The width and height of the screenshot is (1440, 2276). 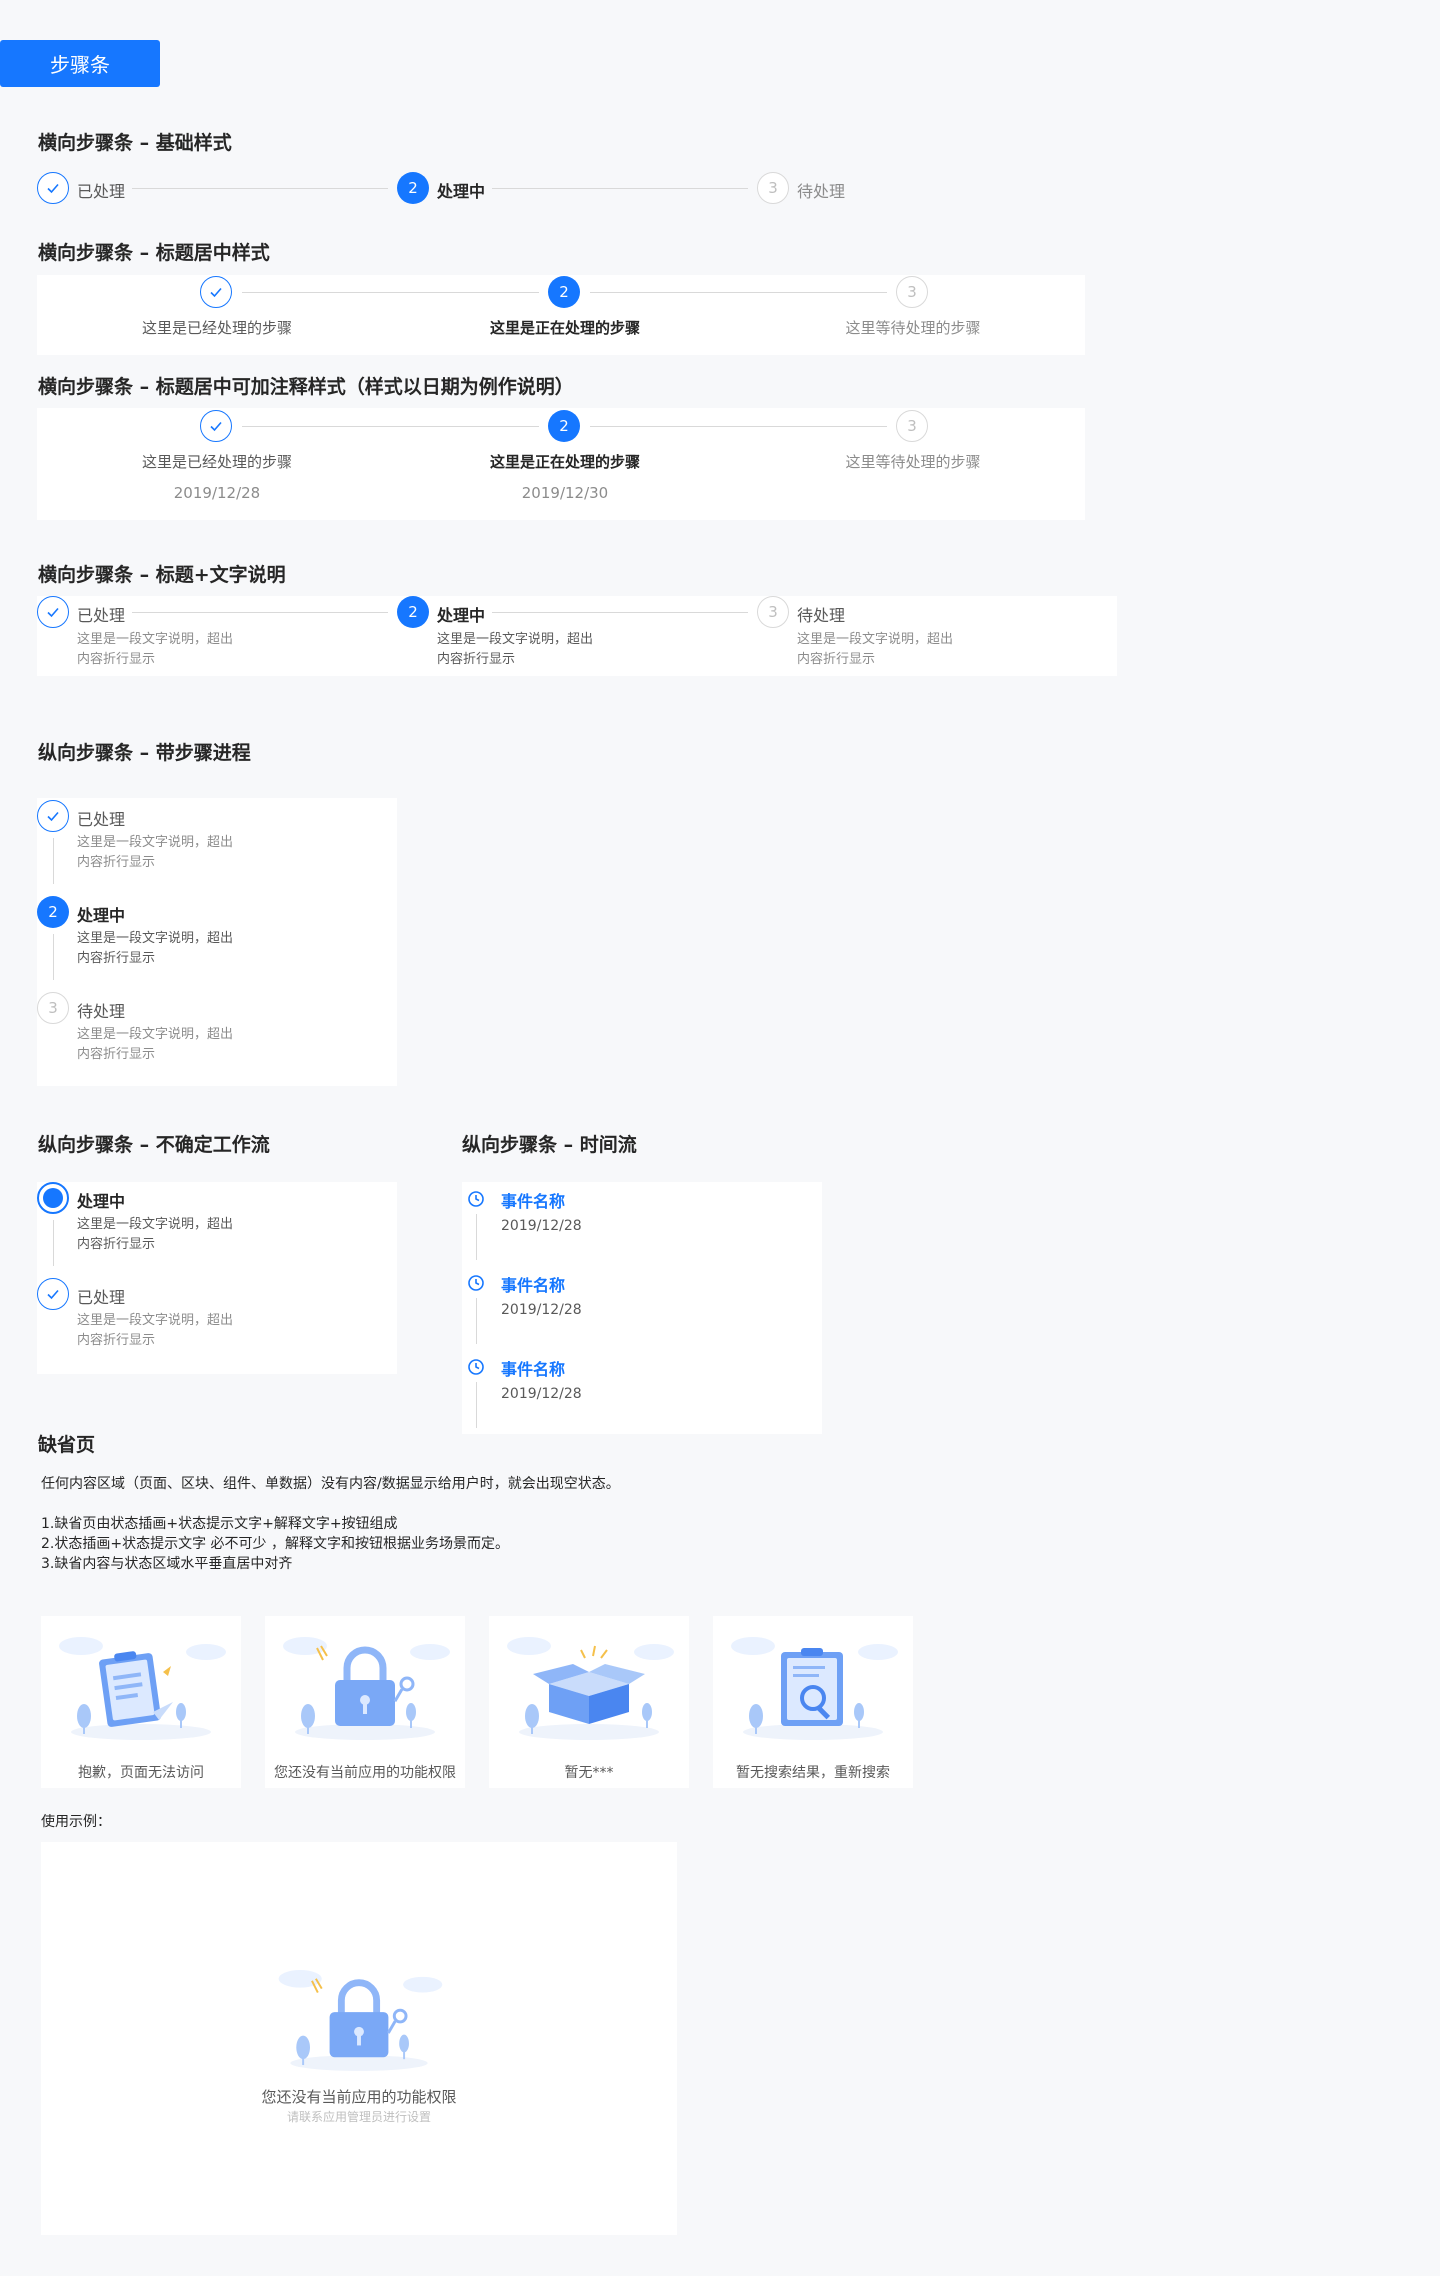 I want to click on empty-caption: 暂无搜索结果，重新搜索, so click(x=813, y=1773).